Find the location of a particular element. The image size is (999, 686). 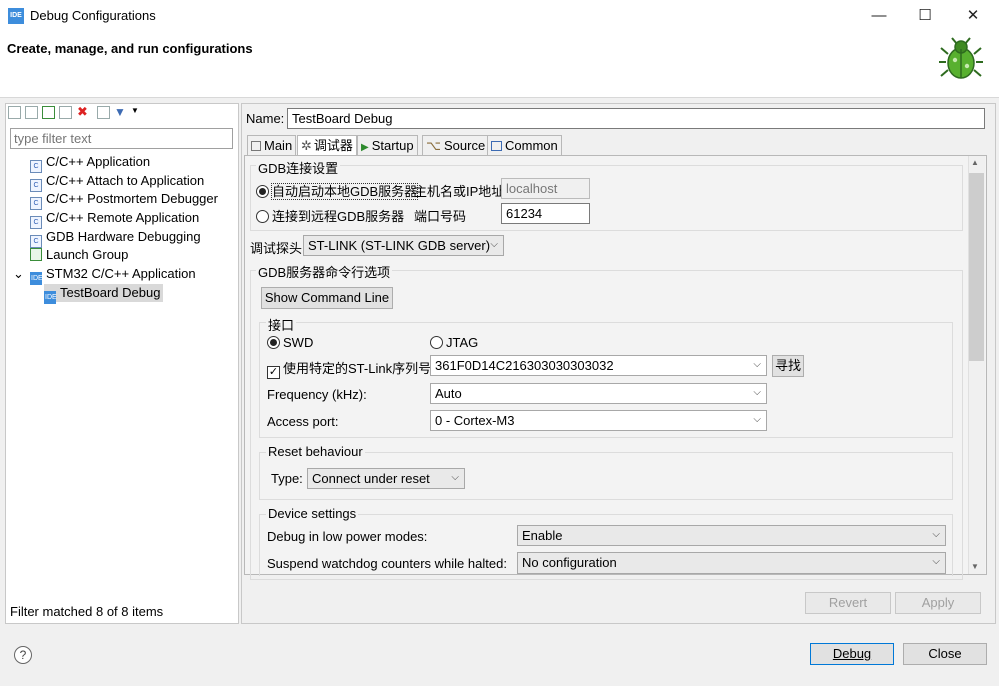

app-icon: IDE is located at coordinates (16, 16).